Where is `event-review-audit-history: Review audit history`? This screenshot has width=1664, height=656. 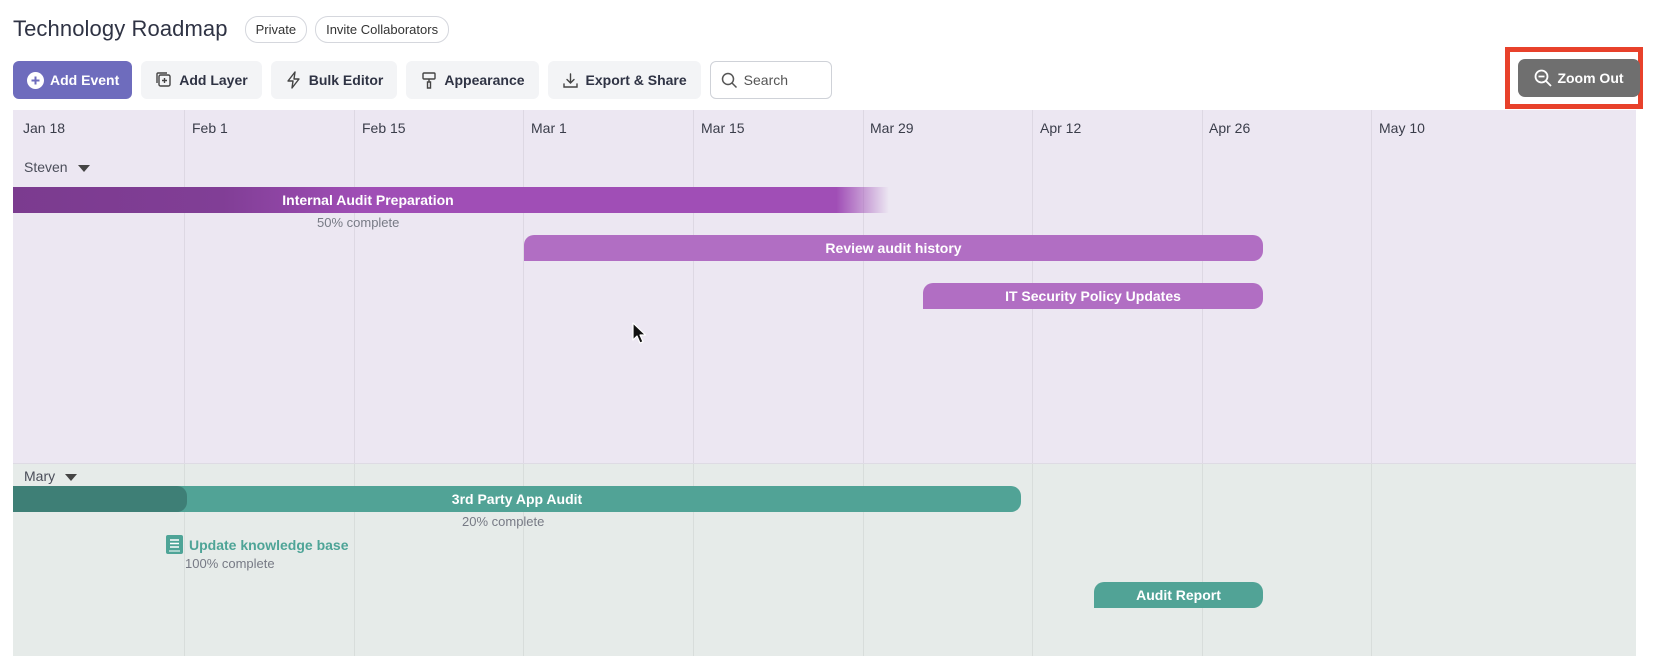 event-review-audit-history: Review audit history is located at coordinates (893, 248).